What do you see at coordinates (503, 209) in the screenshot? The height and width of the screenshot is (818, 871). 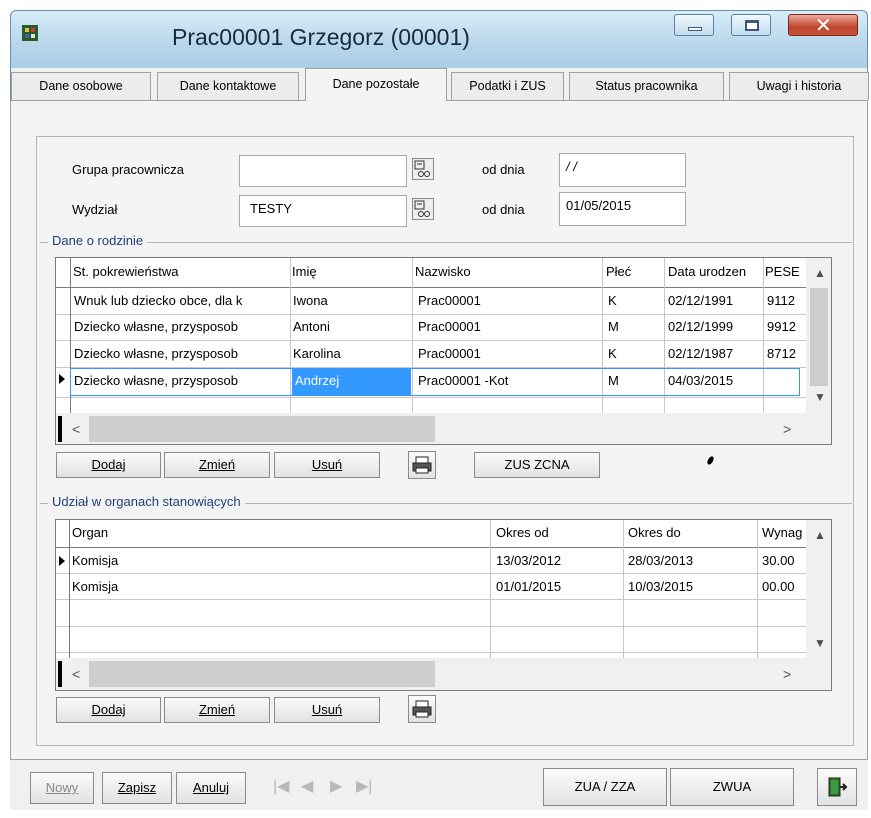 I see `wydzial-od-dnia-label: od dnia` at bounding box center [503, 209].